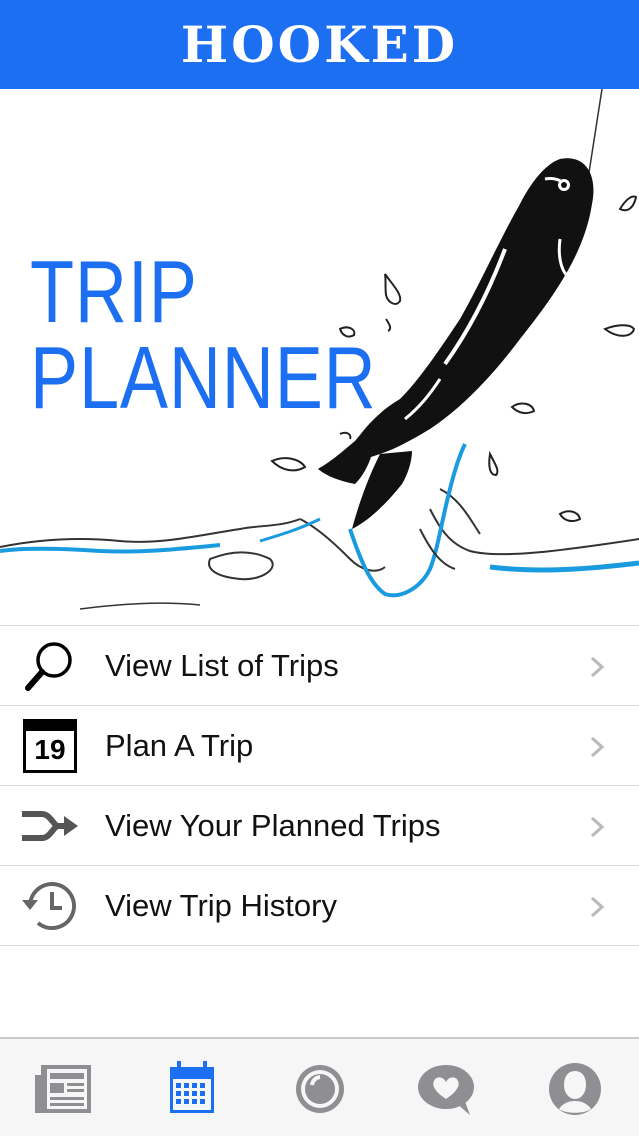 This screenshot has height=1136, width=639. I want to click on tab-profile, so click(575, 1089).